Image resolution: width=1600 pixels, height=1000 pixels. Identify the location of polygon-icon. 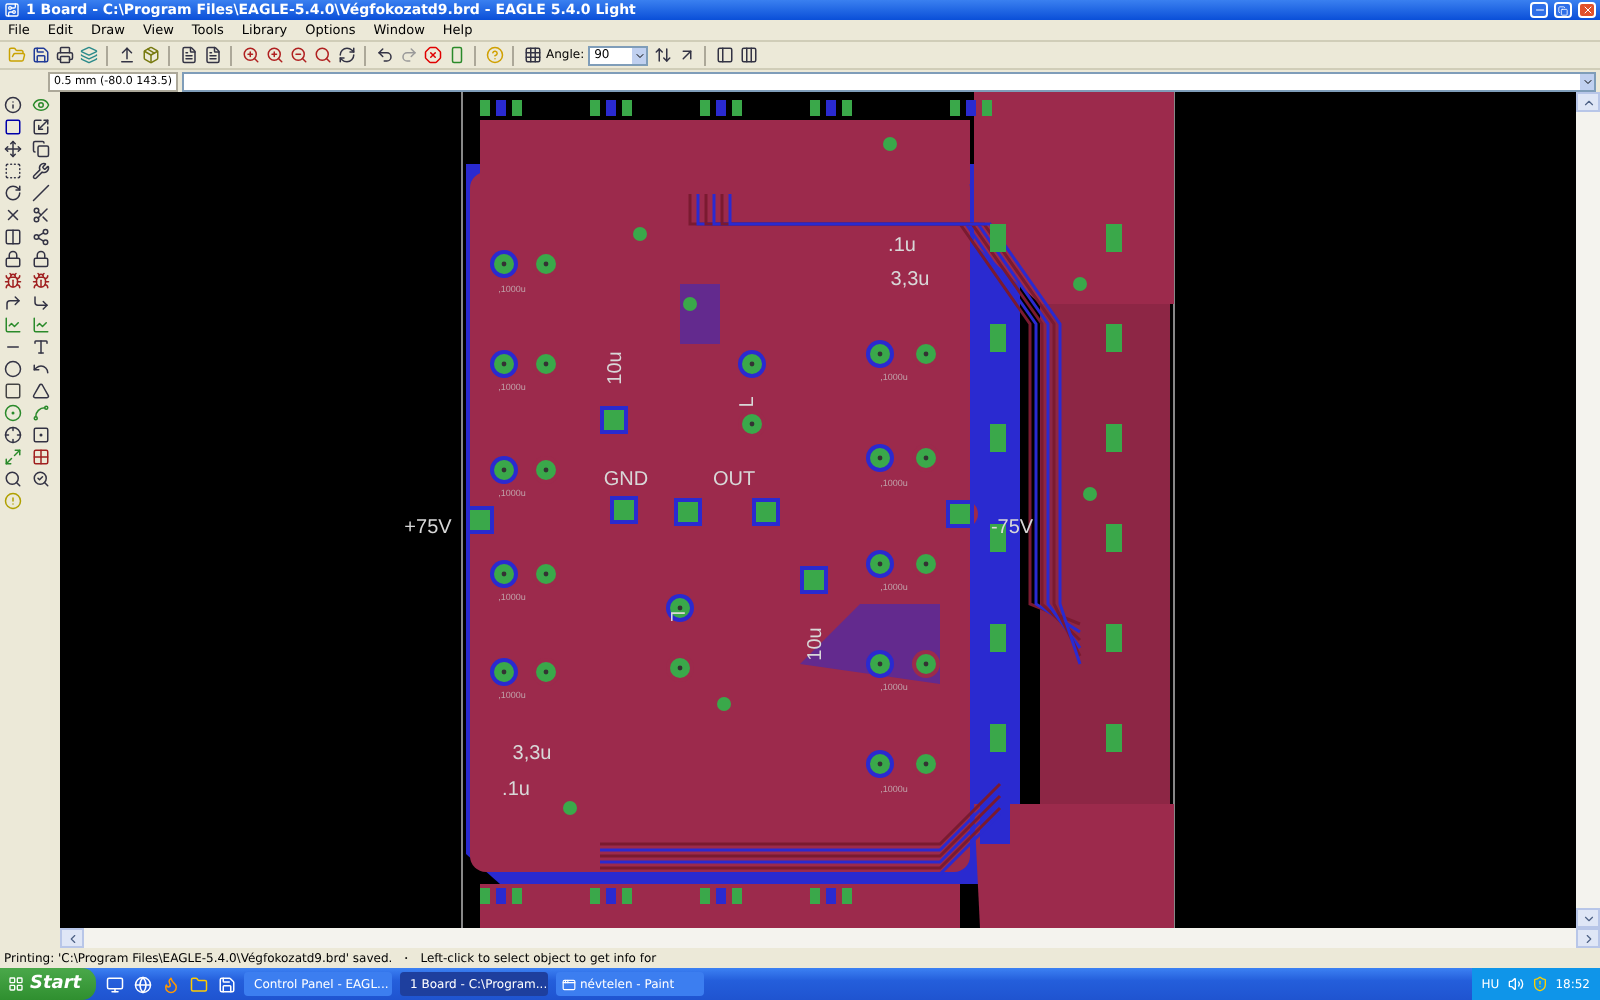
(40, 390).